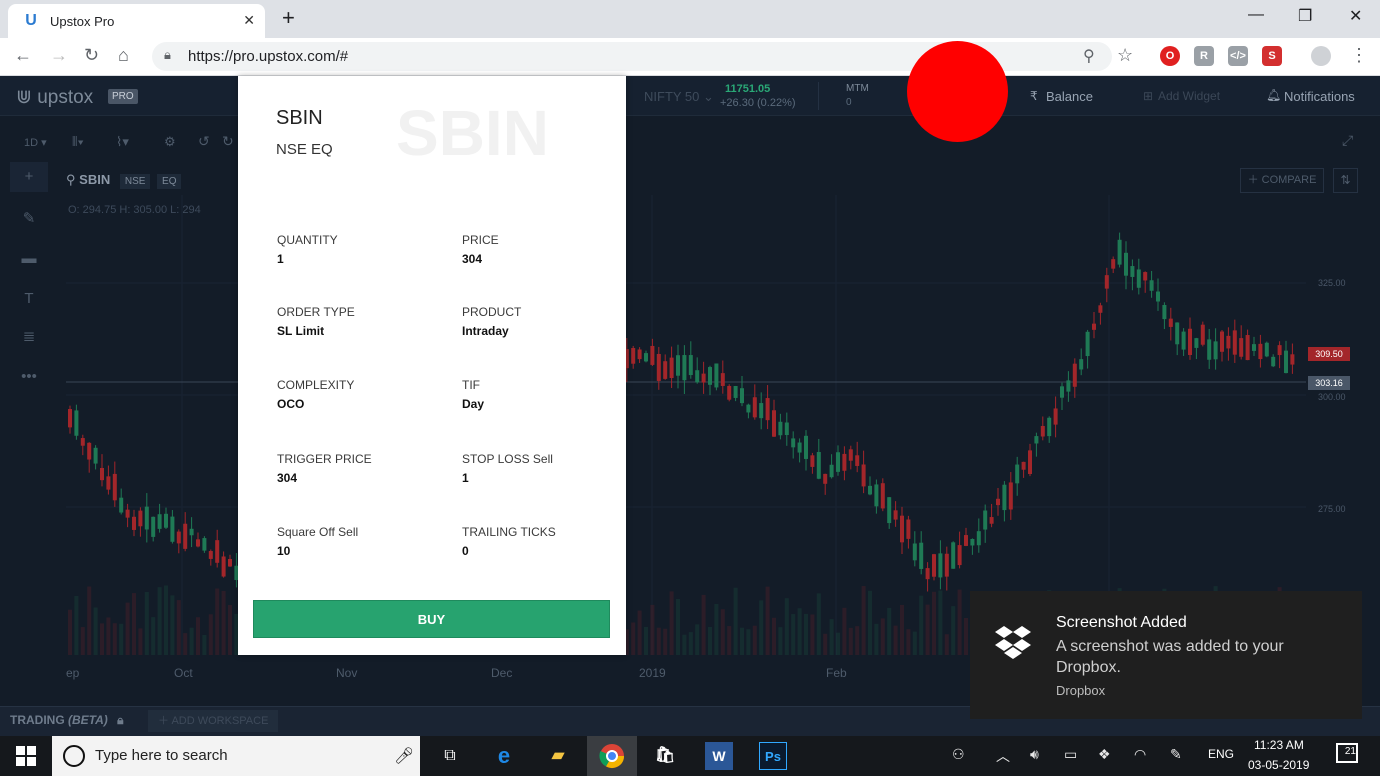 The image size is (1380, 776). Describe the element at coordinates (268, 56) in the screenshot. I see `url-text: https://pro.upstox.com/#` at that location.